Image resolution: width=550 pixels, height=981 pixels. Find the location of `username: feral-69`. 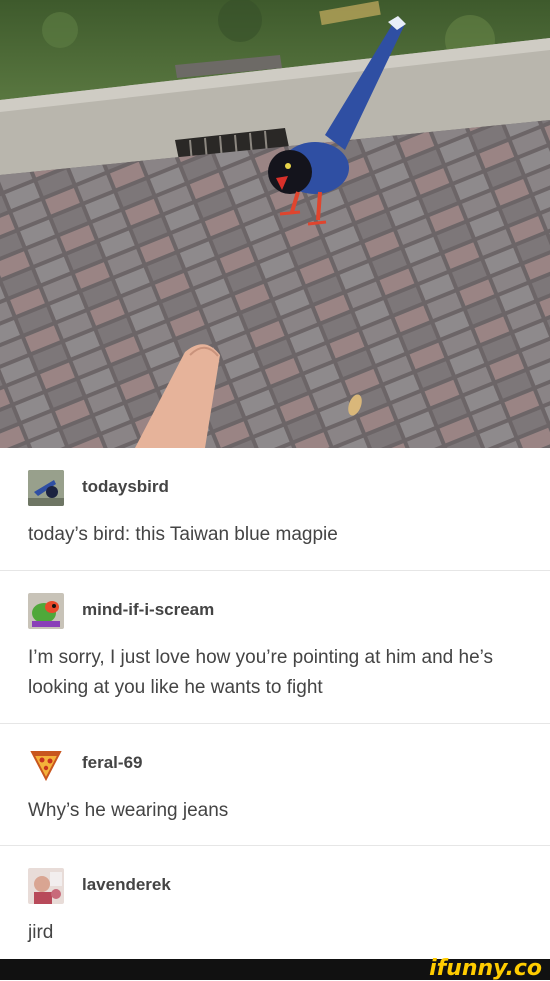

username: feral-69 is located at coordinates (112, 763).